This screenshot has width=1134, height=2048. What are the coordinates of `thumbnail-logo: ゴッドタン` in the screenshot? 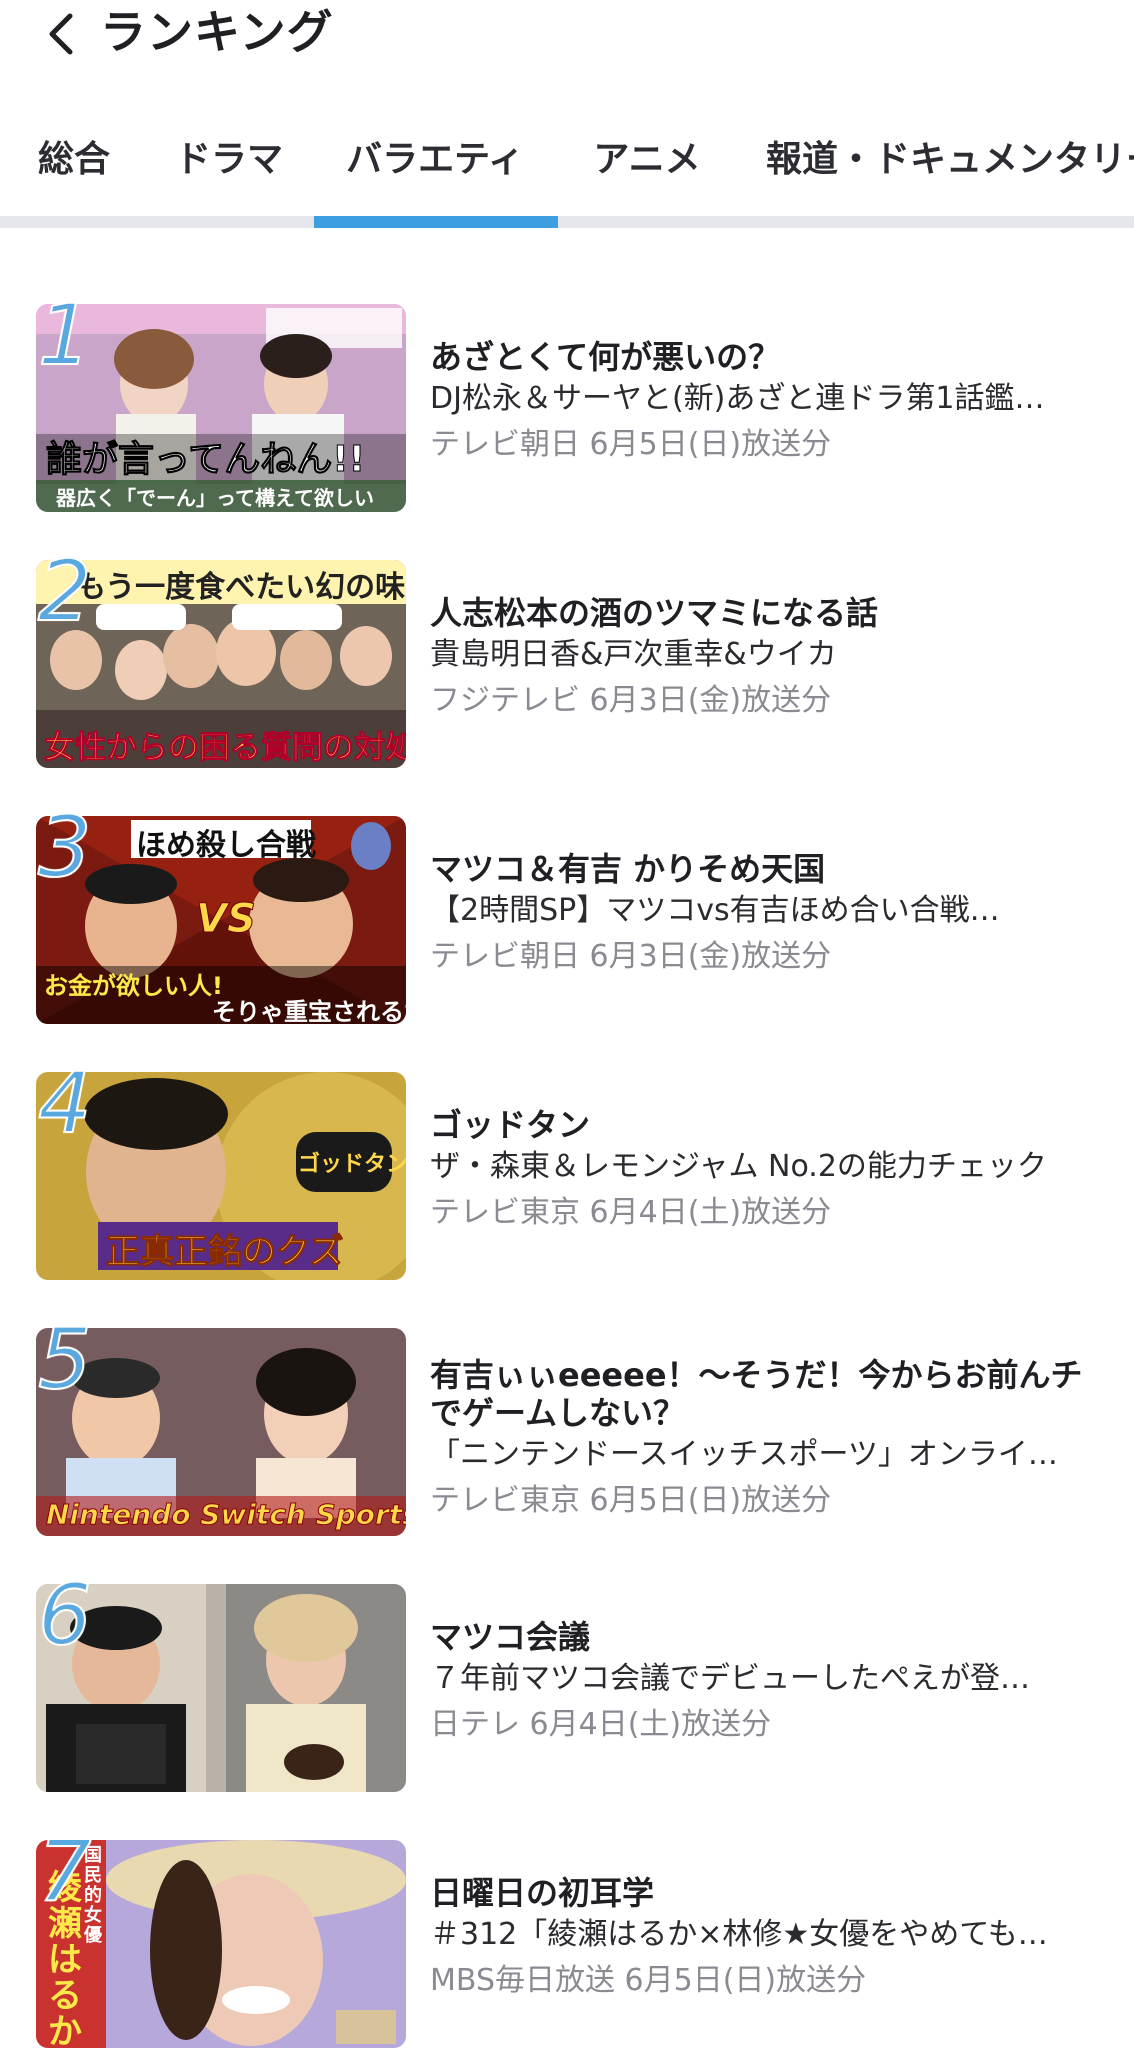 It's located at (352, 1164).